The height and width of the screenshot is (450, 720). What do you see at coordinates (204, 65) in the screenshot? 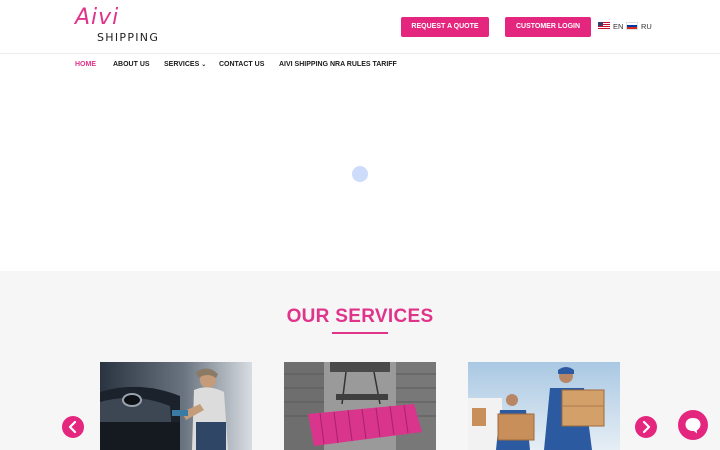
I see `chevron-down-icon: ⌄` at bounding box center [204, 65].